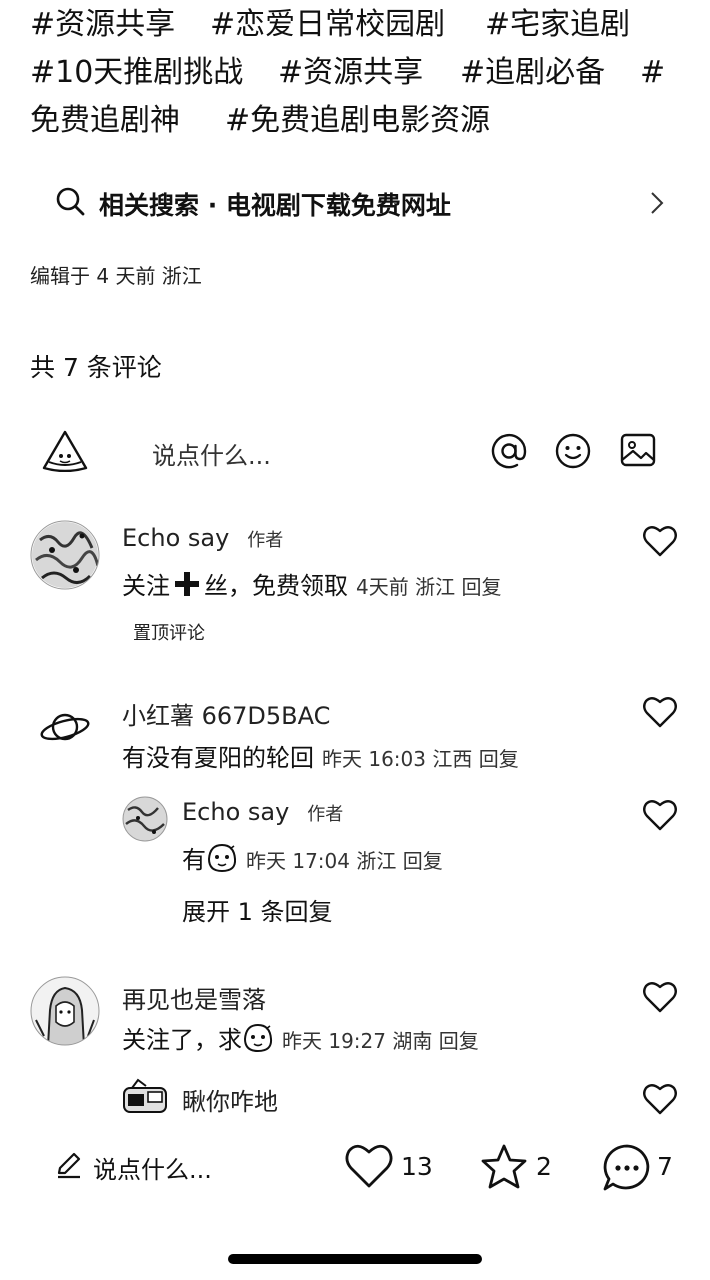  I want to click on reply-text: 有 昨天 17:04 浙江 回复, so click(312, 859).